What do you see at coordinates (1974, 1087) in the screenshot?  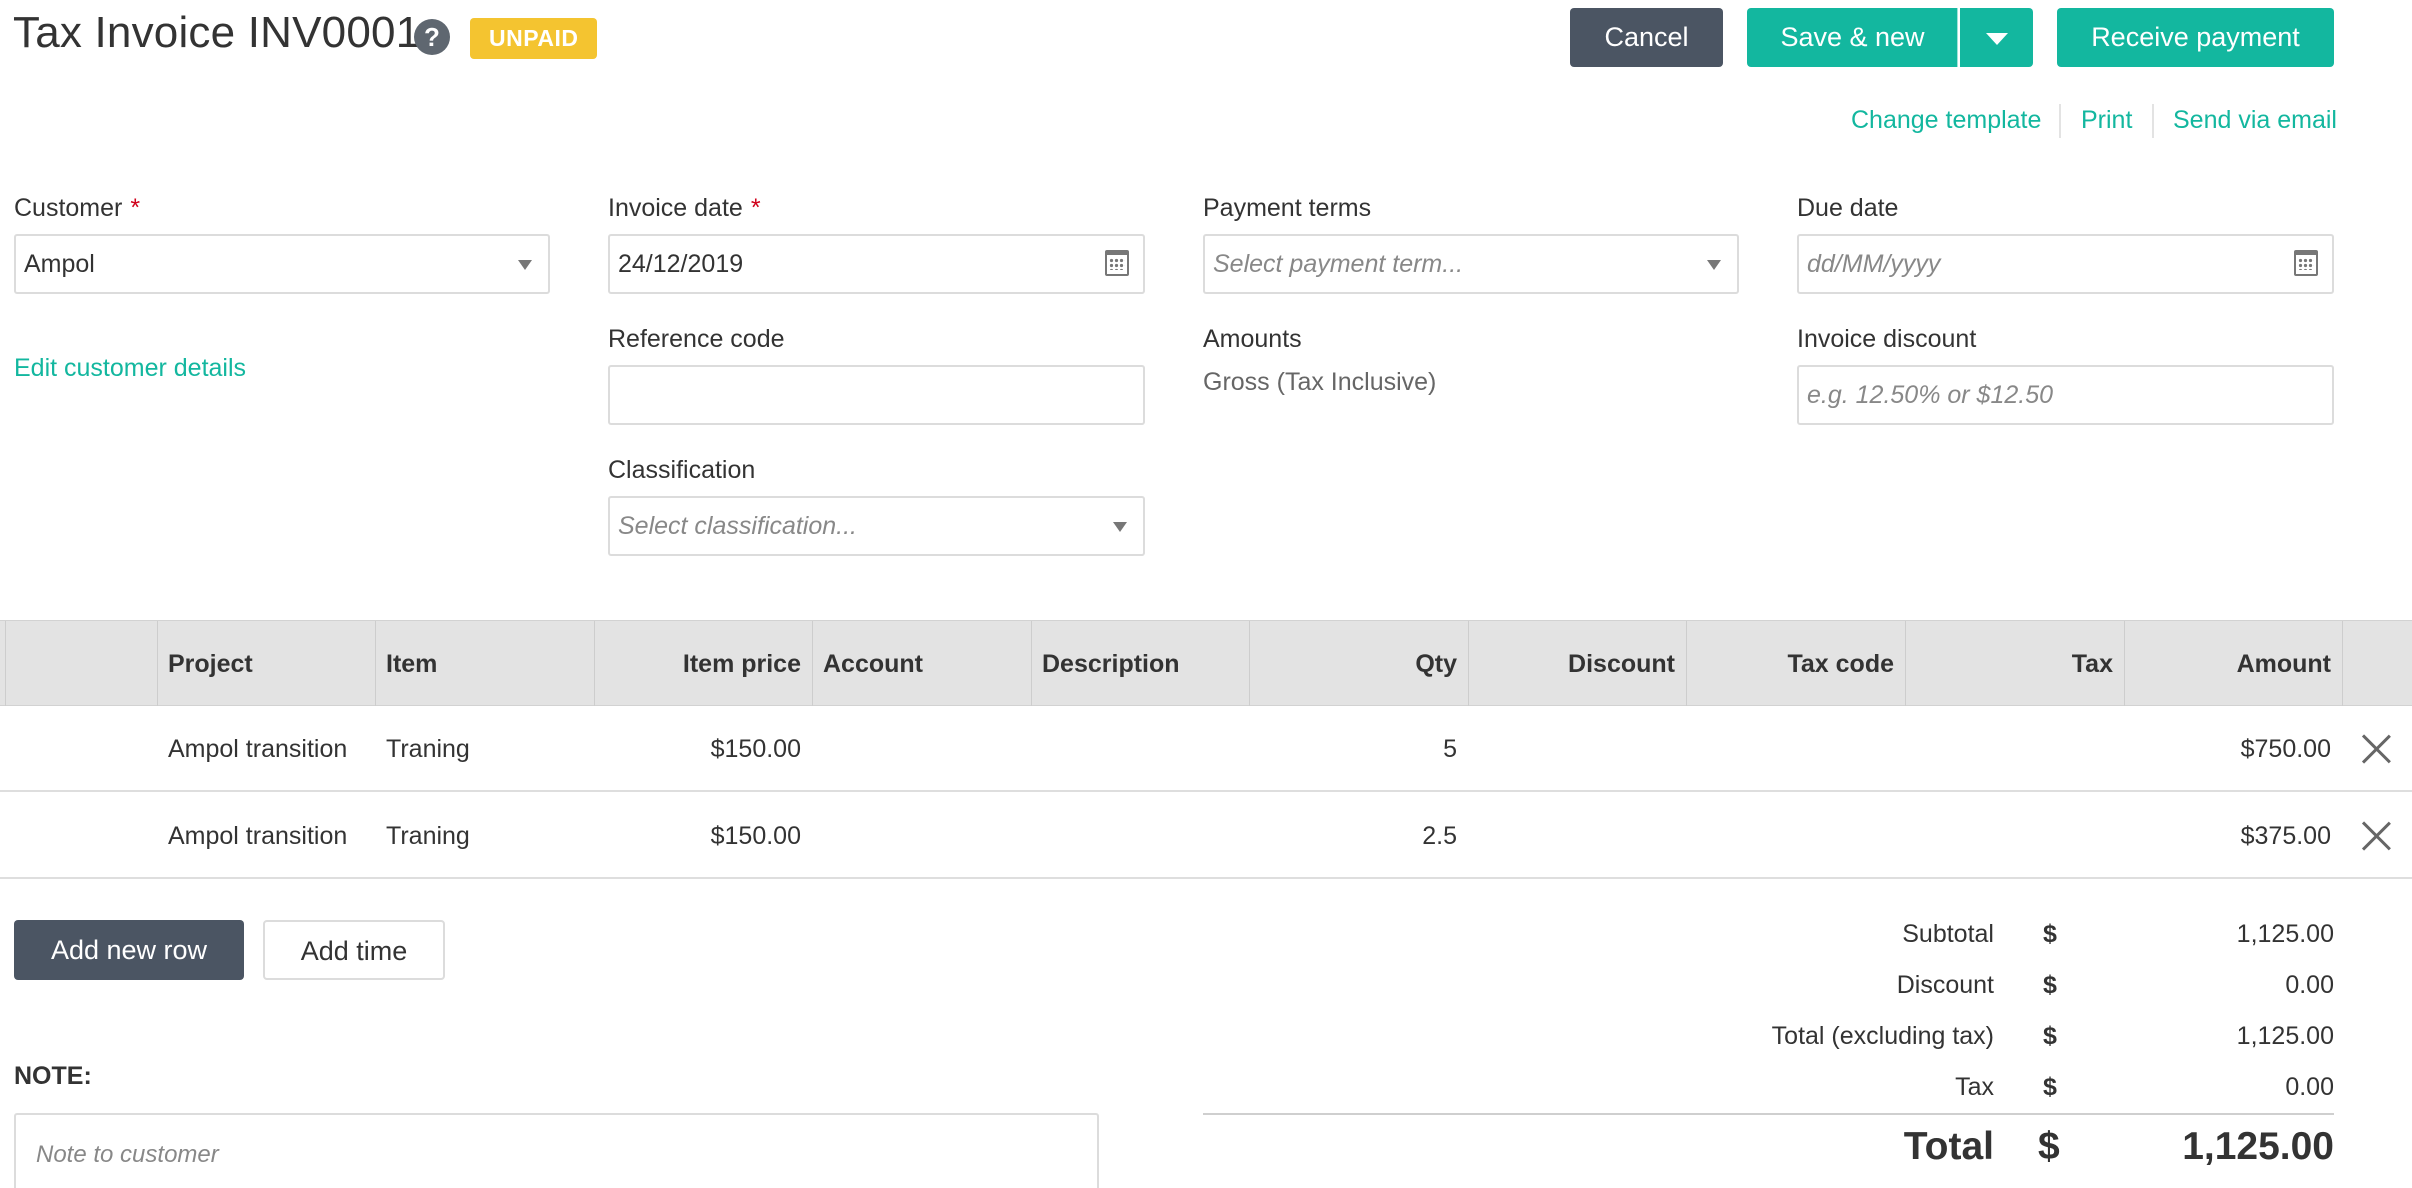 I see `tax-total-label: Tax` at bounding box center [1974, 1087].